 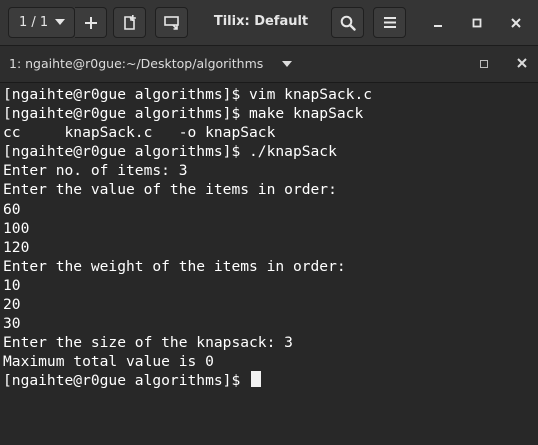 I want to click on app-menu-button, so click(x=389, y=22).